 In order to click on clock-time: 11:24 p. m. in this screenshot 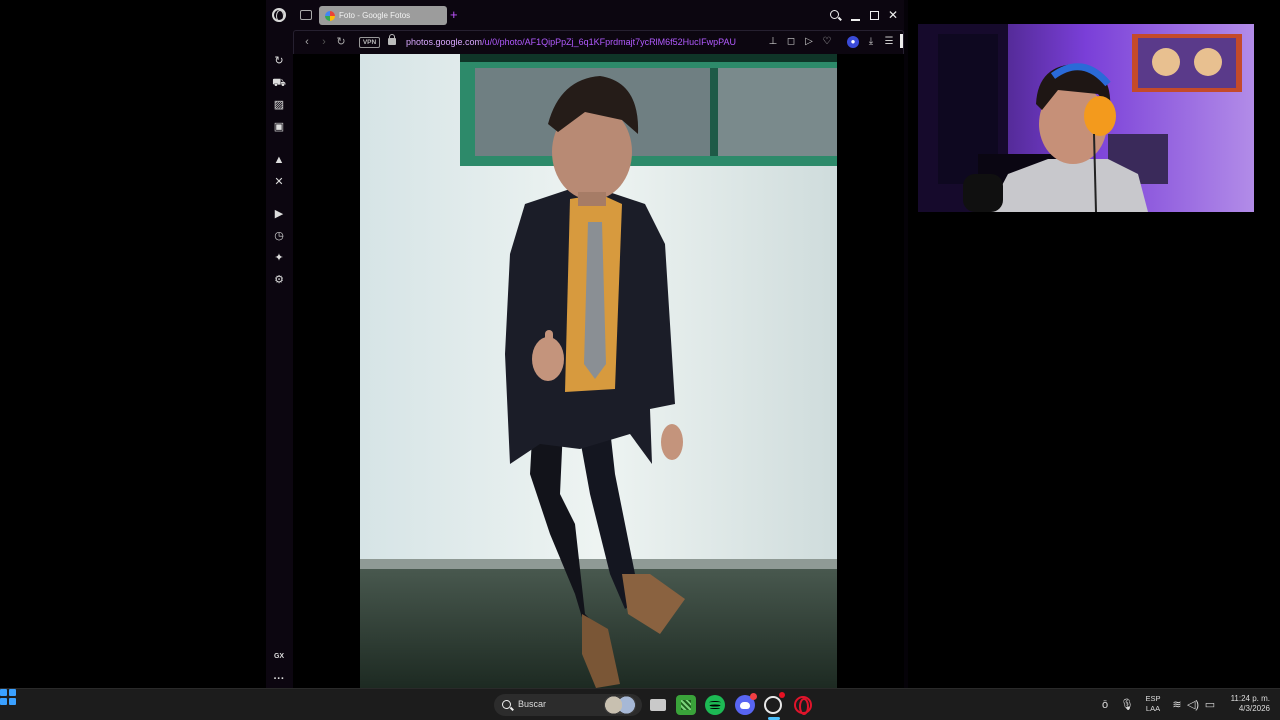, I will do `click(1250, 698)`.